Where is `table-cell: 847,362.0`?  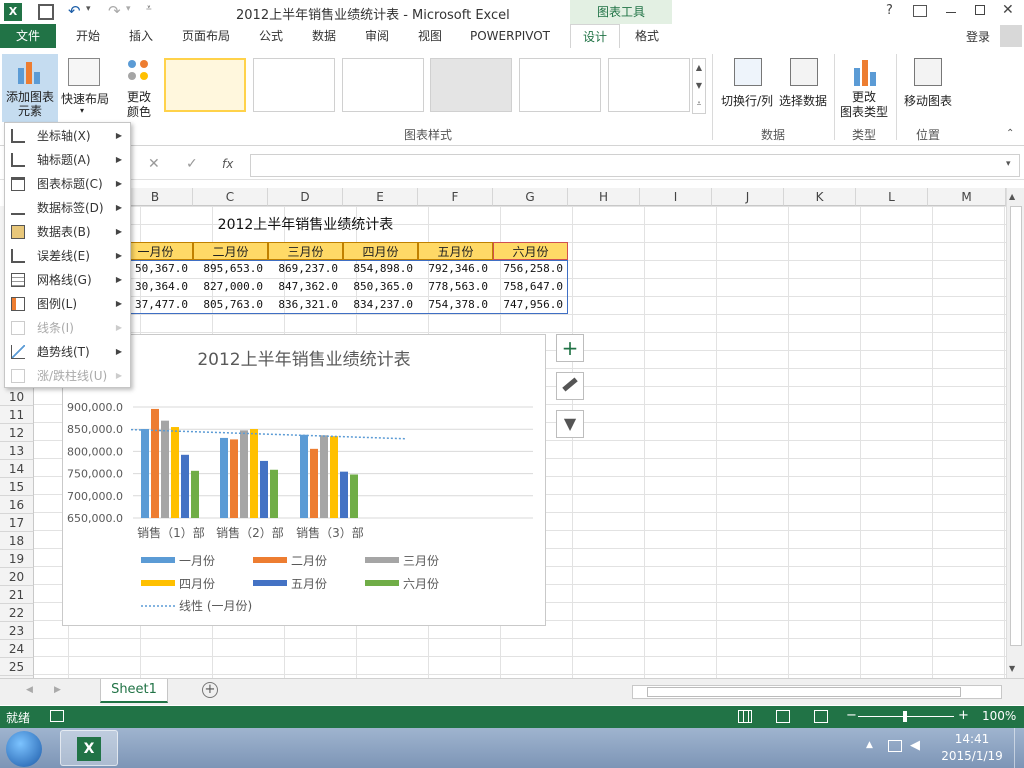 table-cell: 847,362.0 is located at coordinates (305, 287).